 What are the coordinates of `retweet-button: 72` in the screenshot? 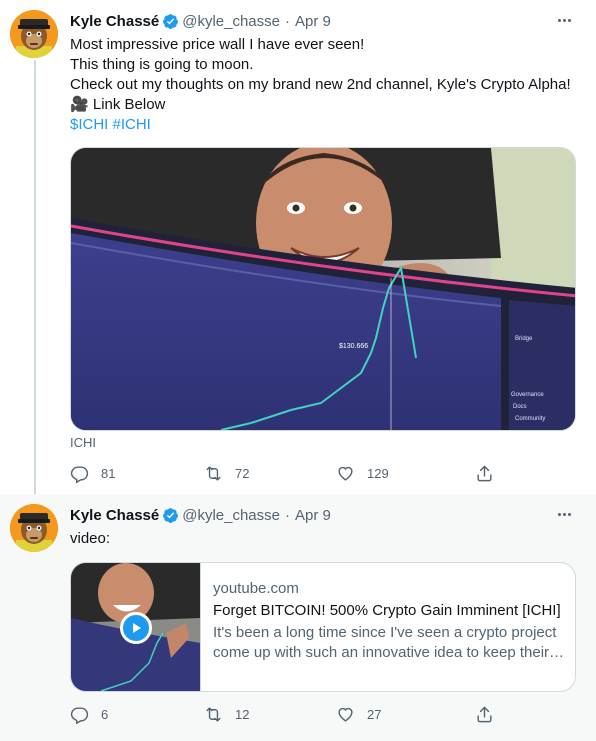 It's located at (226, 473).